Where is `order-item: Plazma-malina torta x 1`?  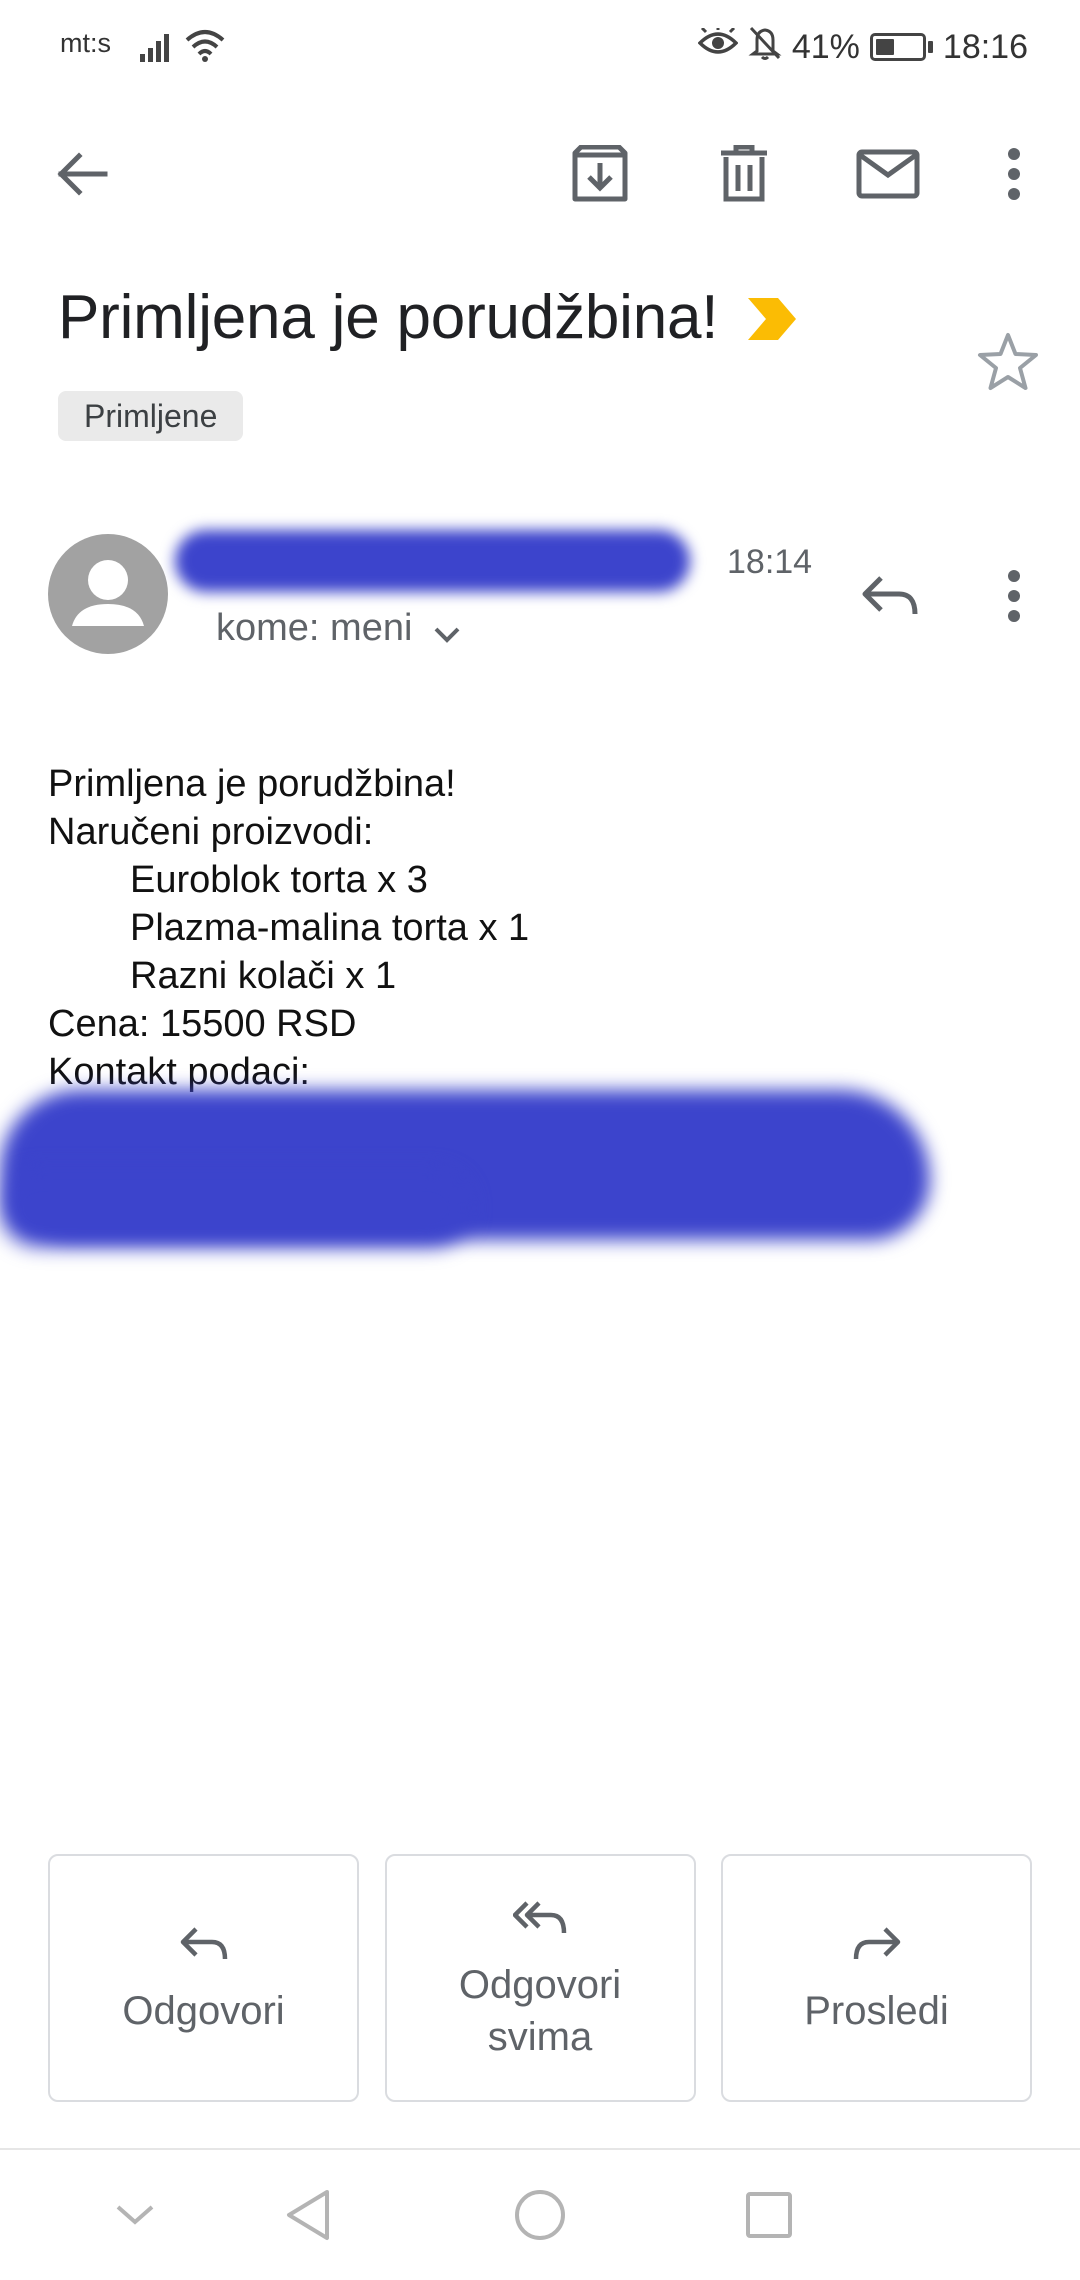 order-item: Plazma-malina torta x 1 is located at coordinates (330, 928).